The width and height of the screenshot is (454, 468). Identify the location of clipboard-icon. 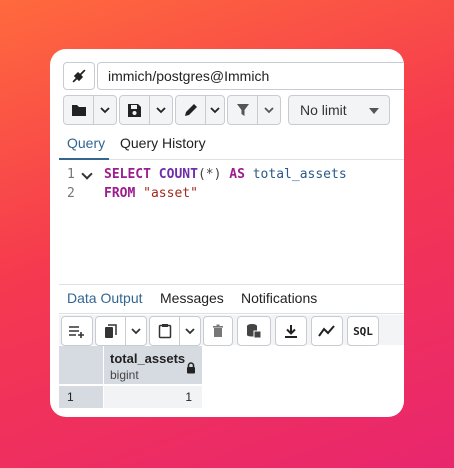
(164, 331).